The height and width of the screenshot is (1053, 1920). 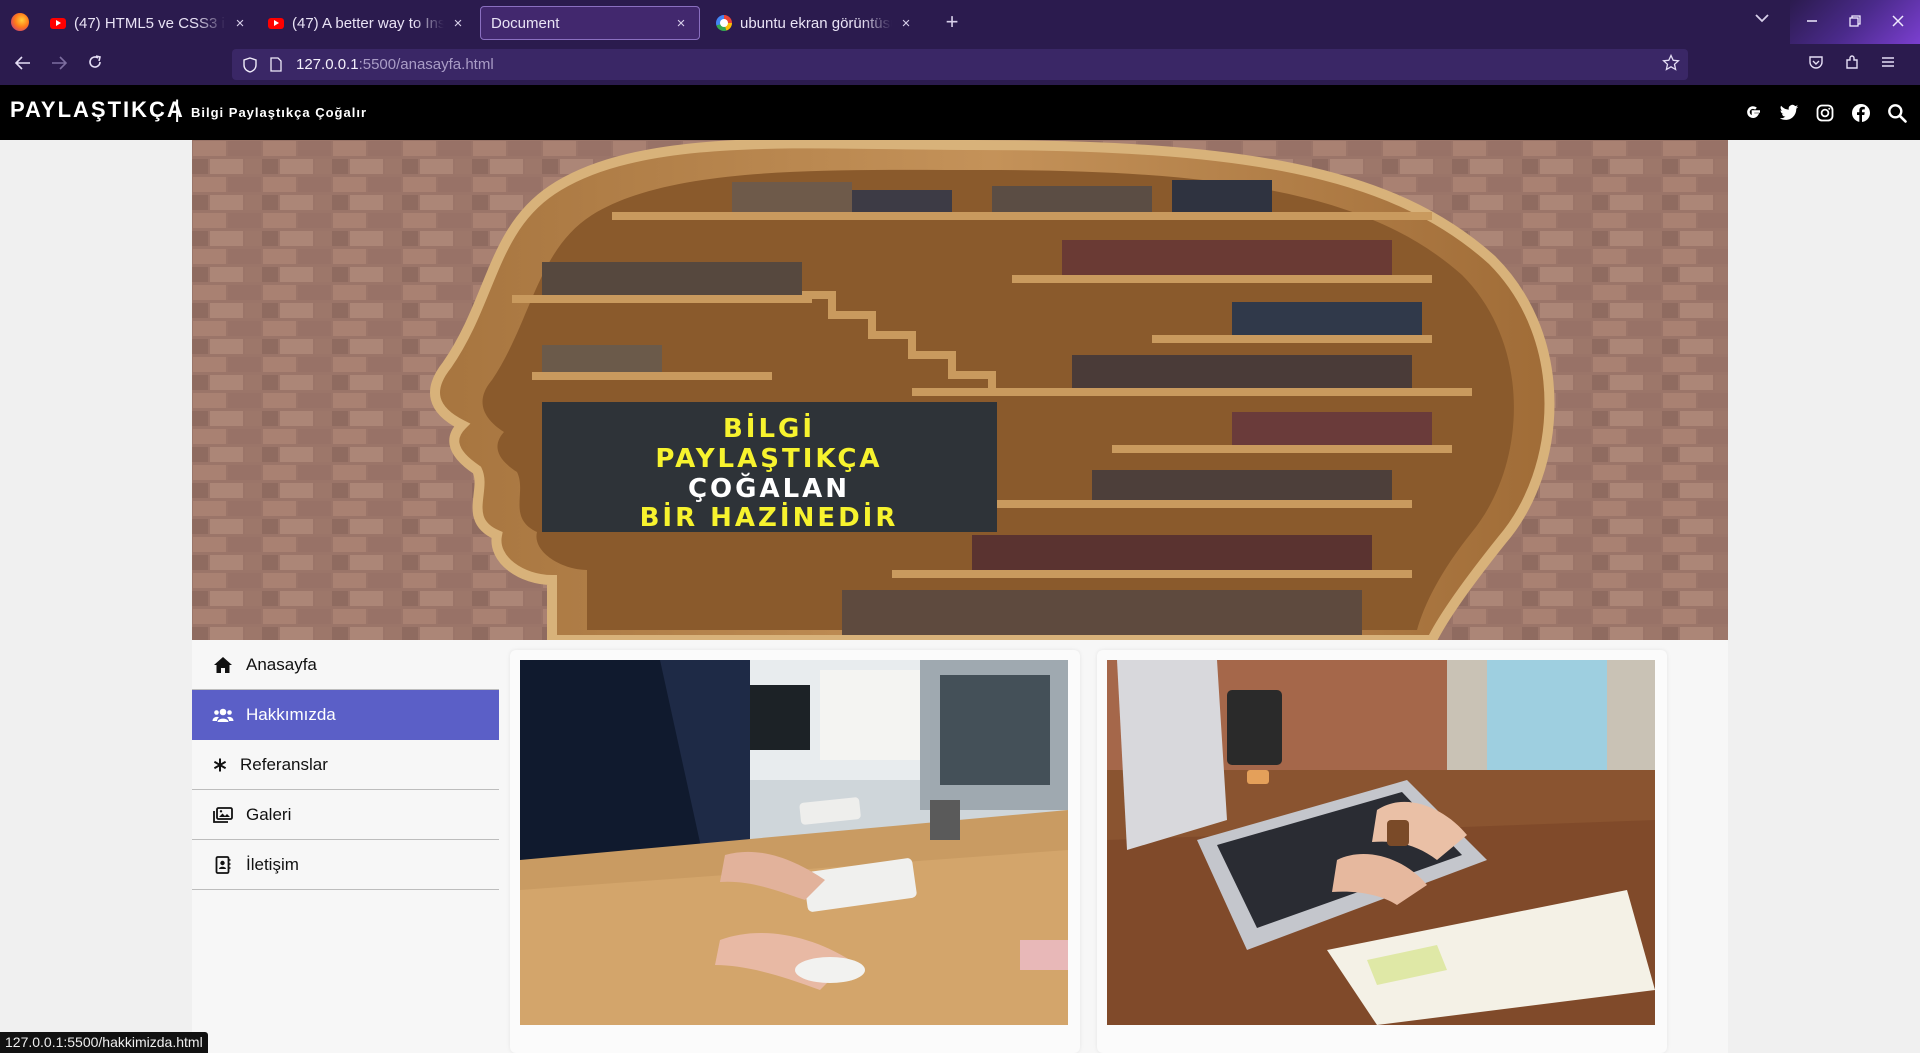 I want to click on address-bar: 127.0.0.1:5500/anasayfa.html, so click(x=960, y=64).